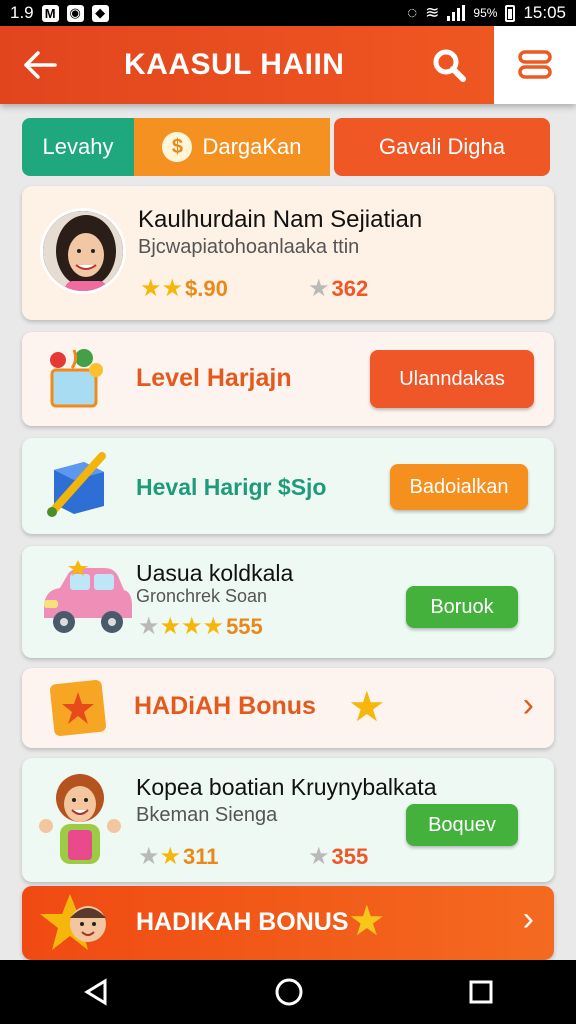 This screenshot has width=576, height=1024. I want to click on bonus-banner: HADIKAH BONUS ★ ›, so click(288, 923).